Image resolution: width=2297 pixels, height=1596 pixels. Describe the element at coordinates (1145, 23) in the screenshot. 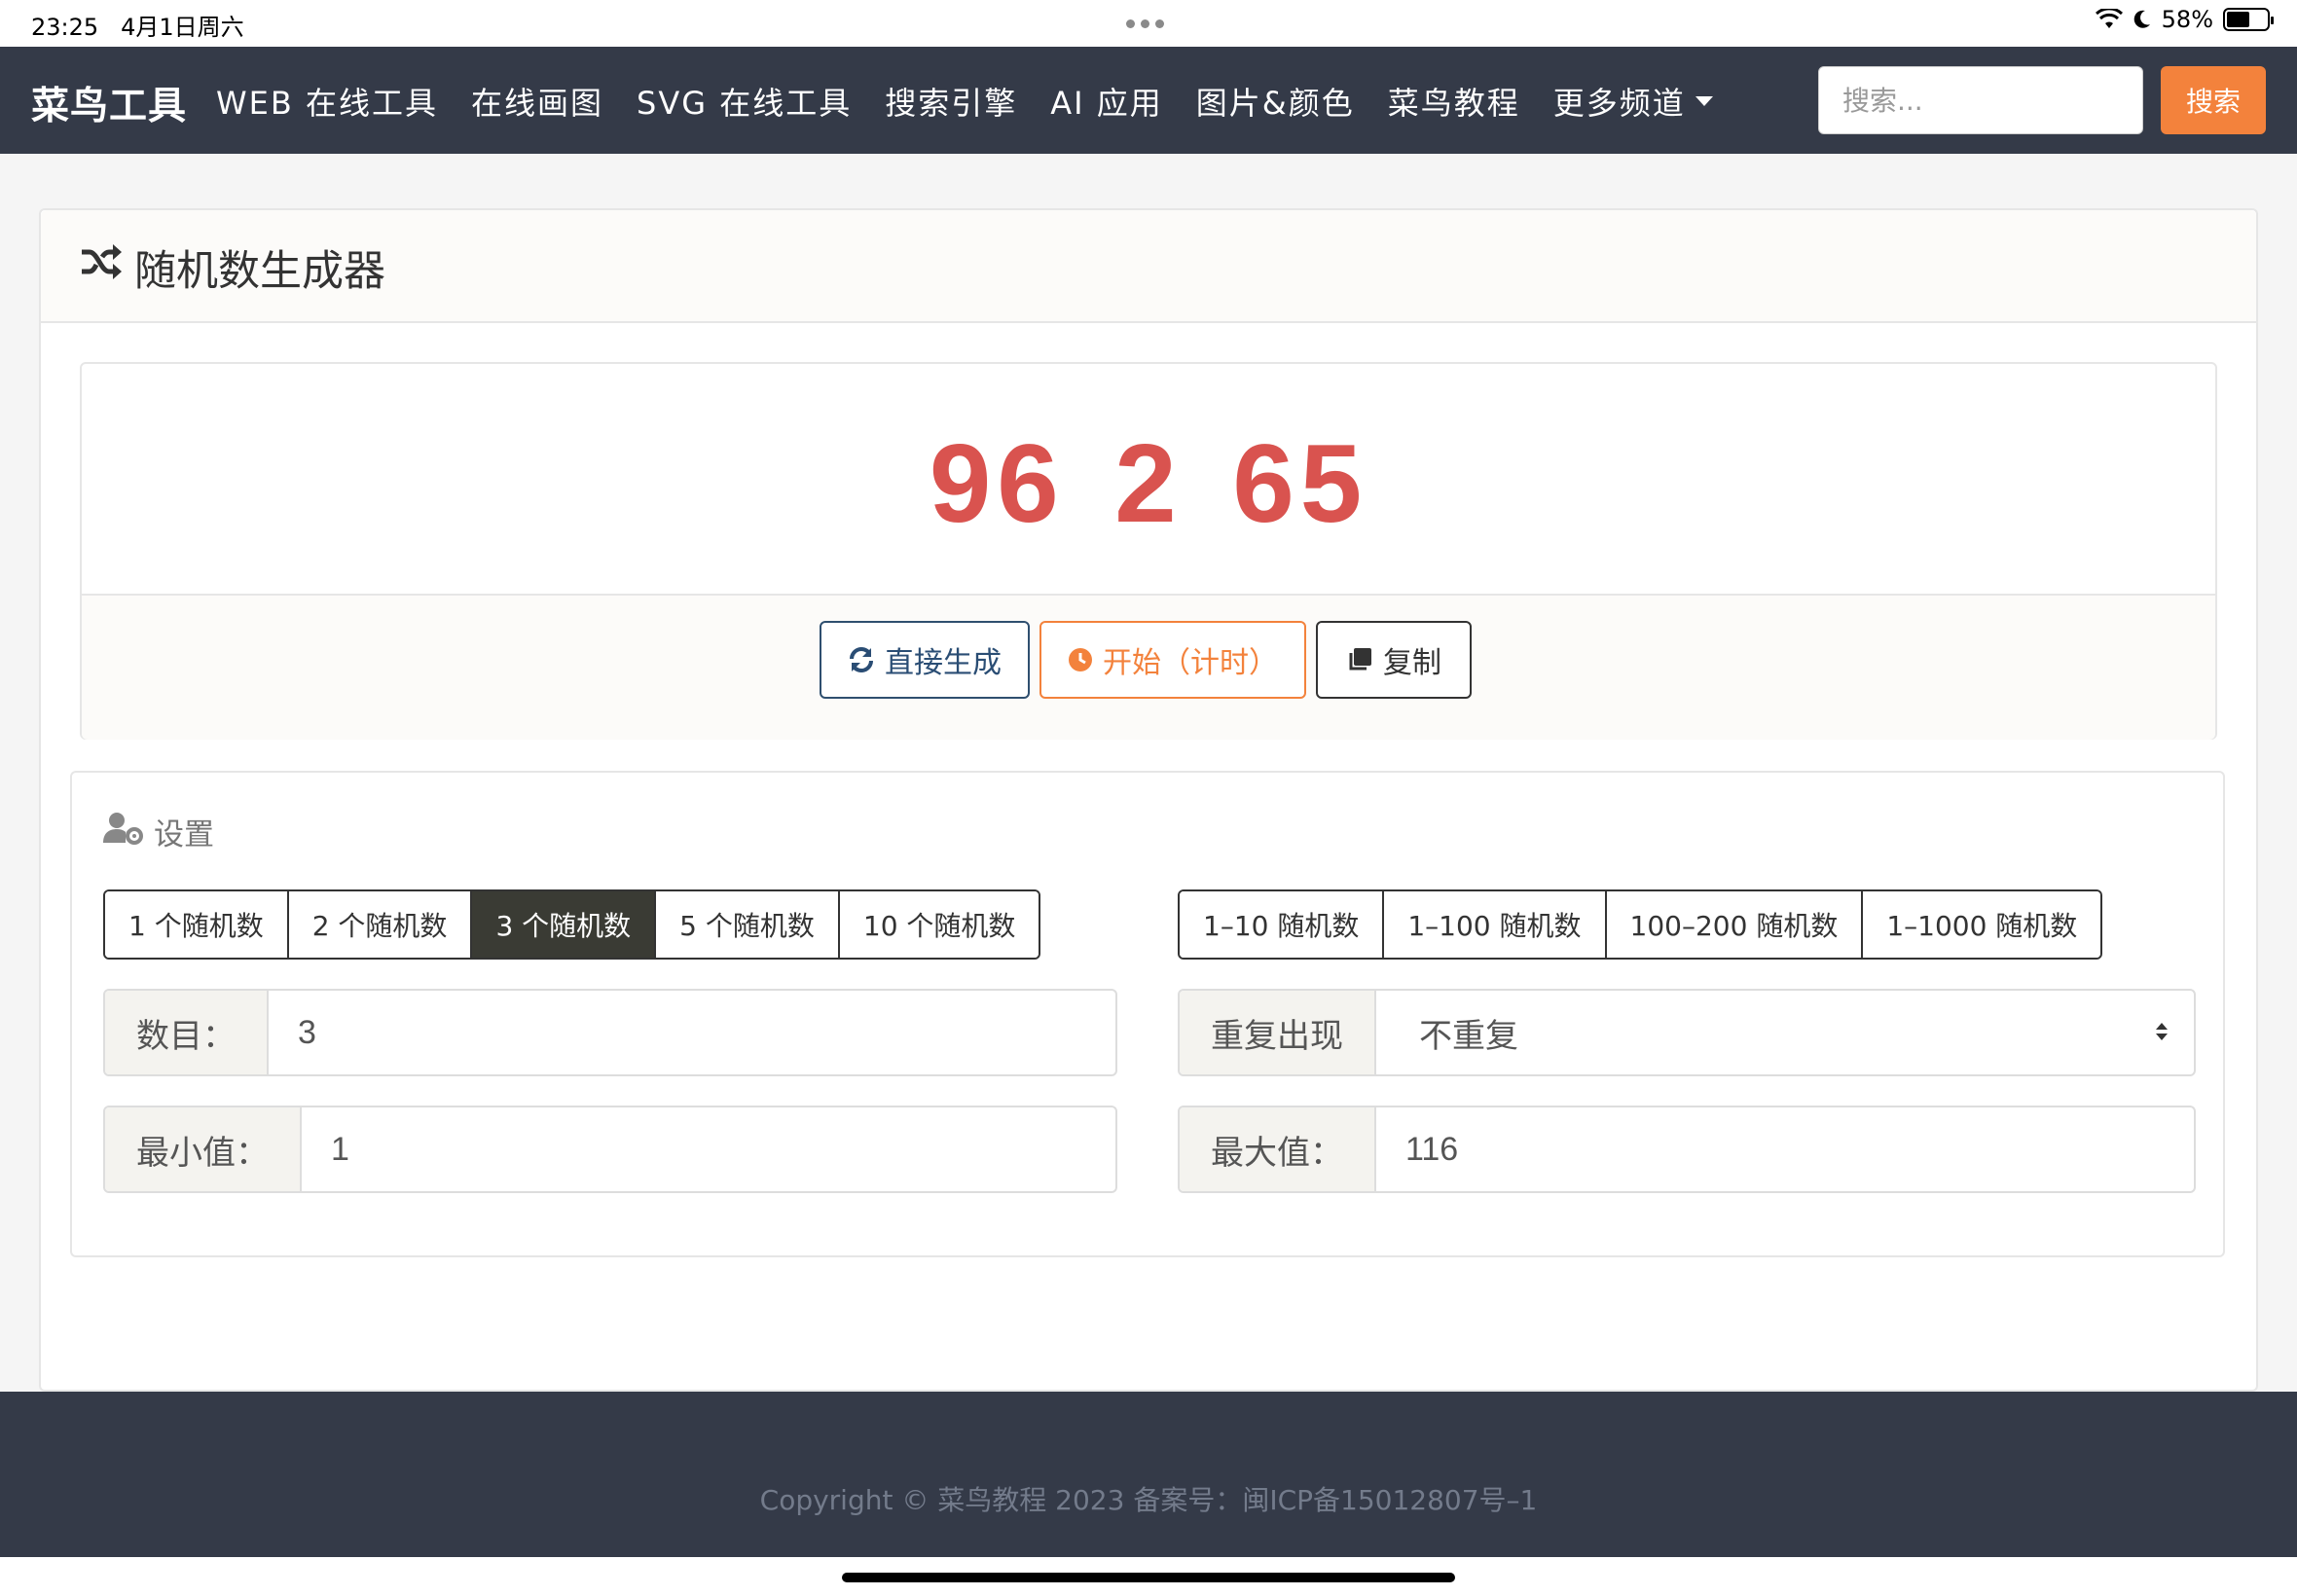

I see `multitask-dots-icon` at that location.